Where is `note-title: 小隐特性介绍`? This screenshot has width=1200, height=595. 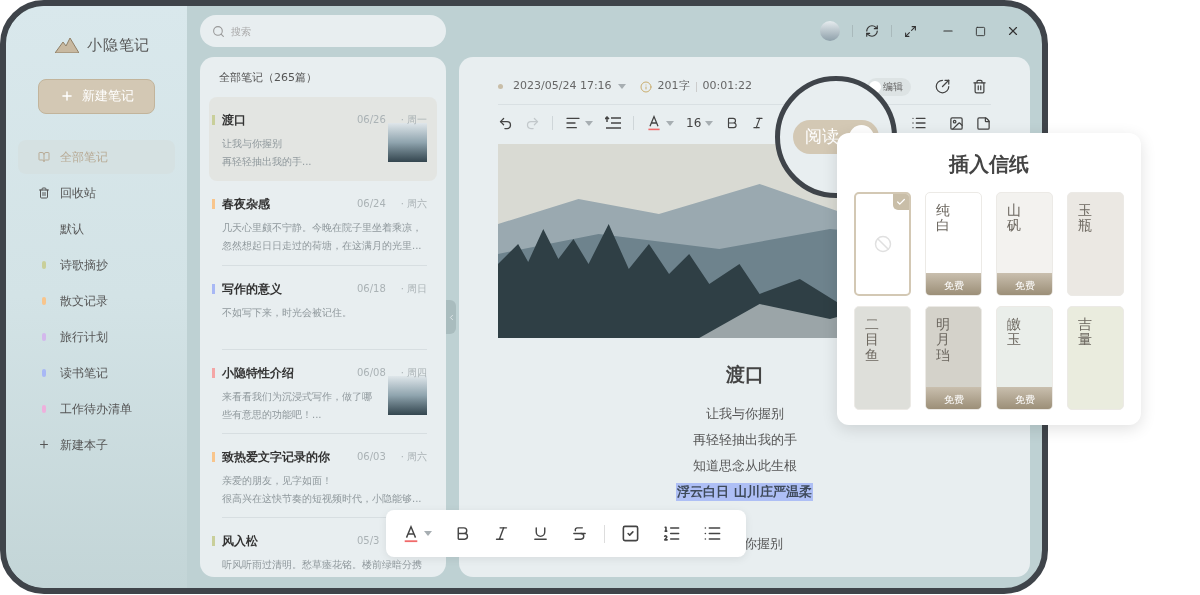 note-title: 小隐特性介绍 is located at coordinates (258, 373).